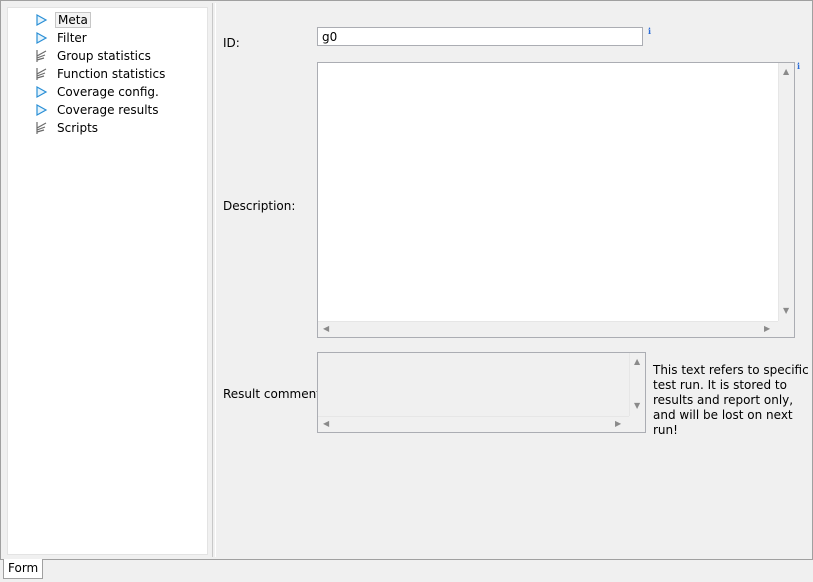 The width and height of the screenshot is (813, 582). I want to click on result-comment-label: Result comment:, so click(274, 394).